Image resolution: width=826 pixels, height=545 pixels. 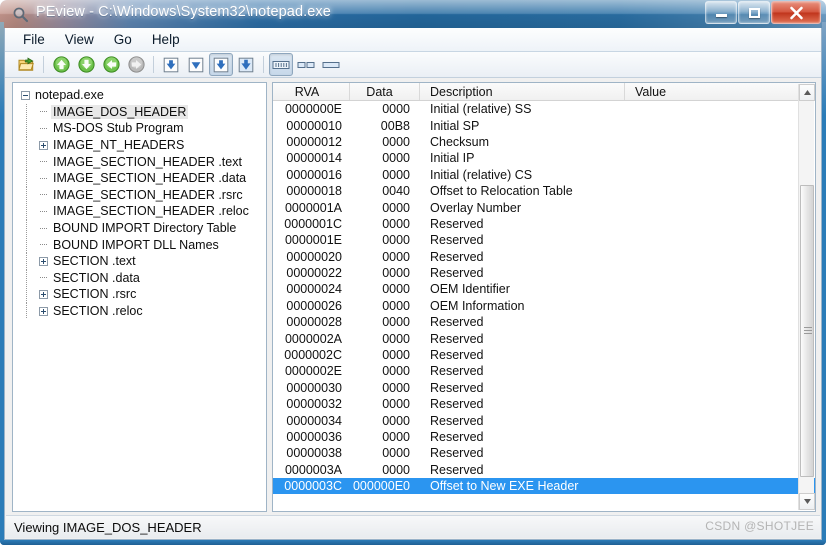 What do you see at coordinates (26, 64) in the screenshot?
I see `open-file-button` at bounding box center [26, 64].